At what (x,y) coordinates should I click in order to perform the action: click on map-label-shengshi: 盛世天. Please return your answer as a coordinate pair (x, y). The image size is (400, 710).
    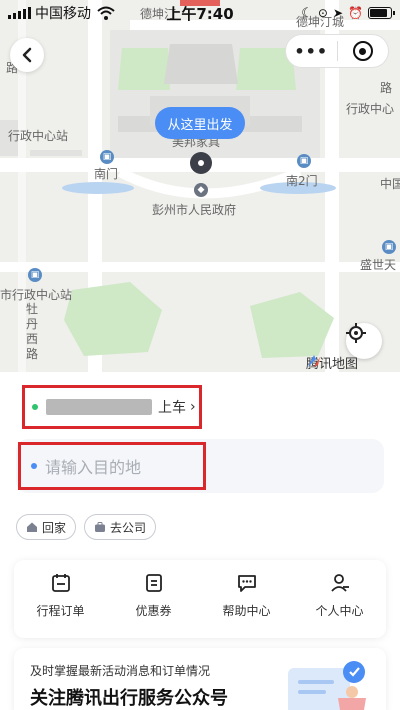
    Looking at the image, I should click on (378, 265).